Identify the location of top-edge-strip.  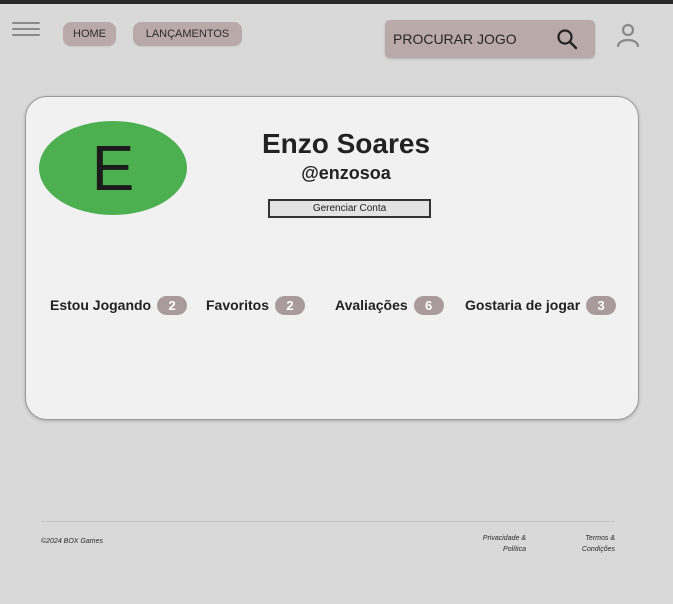
(336, 2).